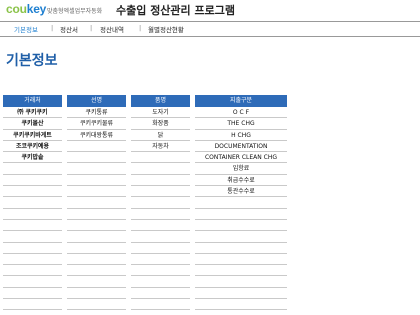  Describe the element at coordinates (241, 181) in the screenshot. I see `table-cell: 취급수수료` at that location.